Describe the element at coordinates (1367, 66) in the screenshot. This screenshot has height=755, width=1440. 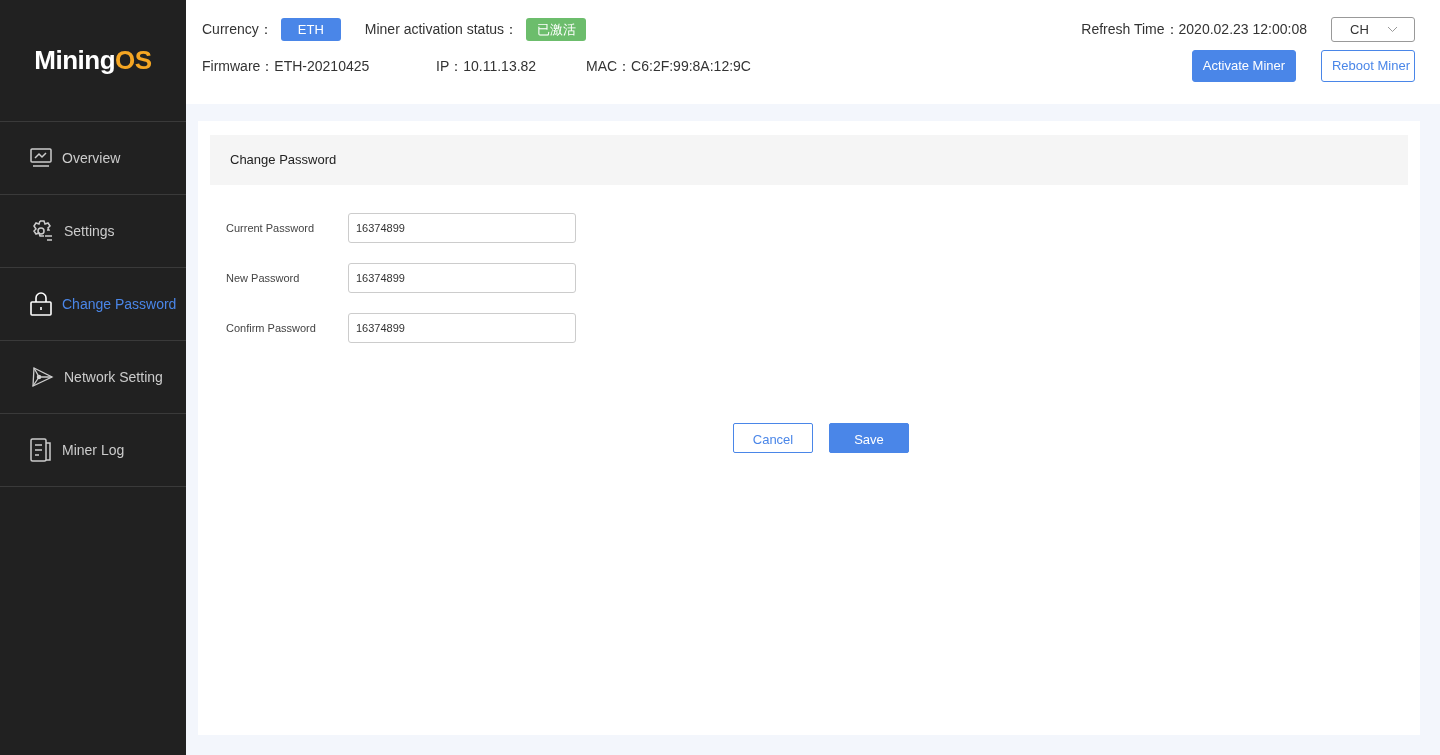
I see `reboot-button: Reboot Miner` at that location.